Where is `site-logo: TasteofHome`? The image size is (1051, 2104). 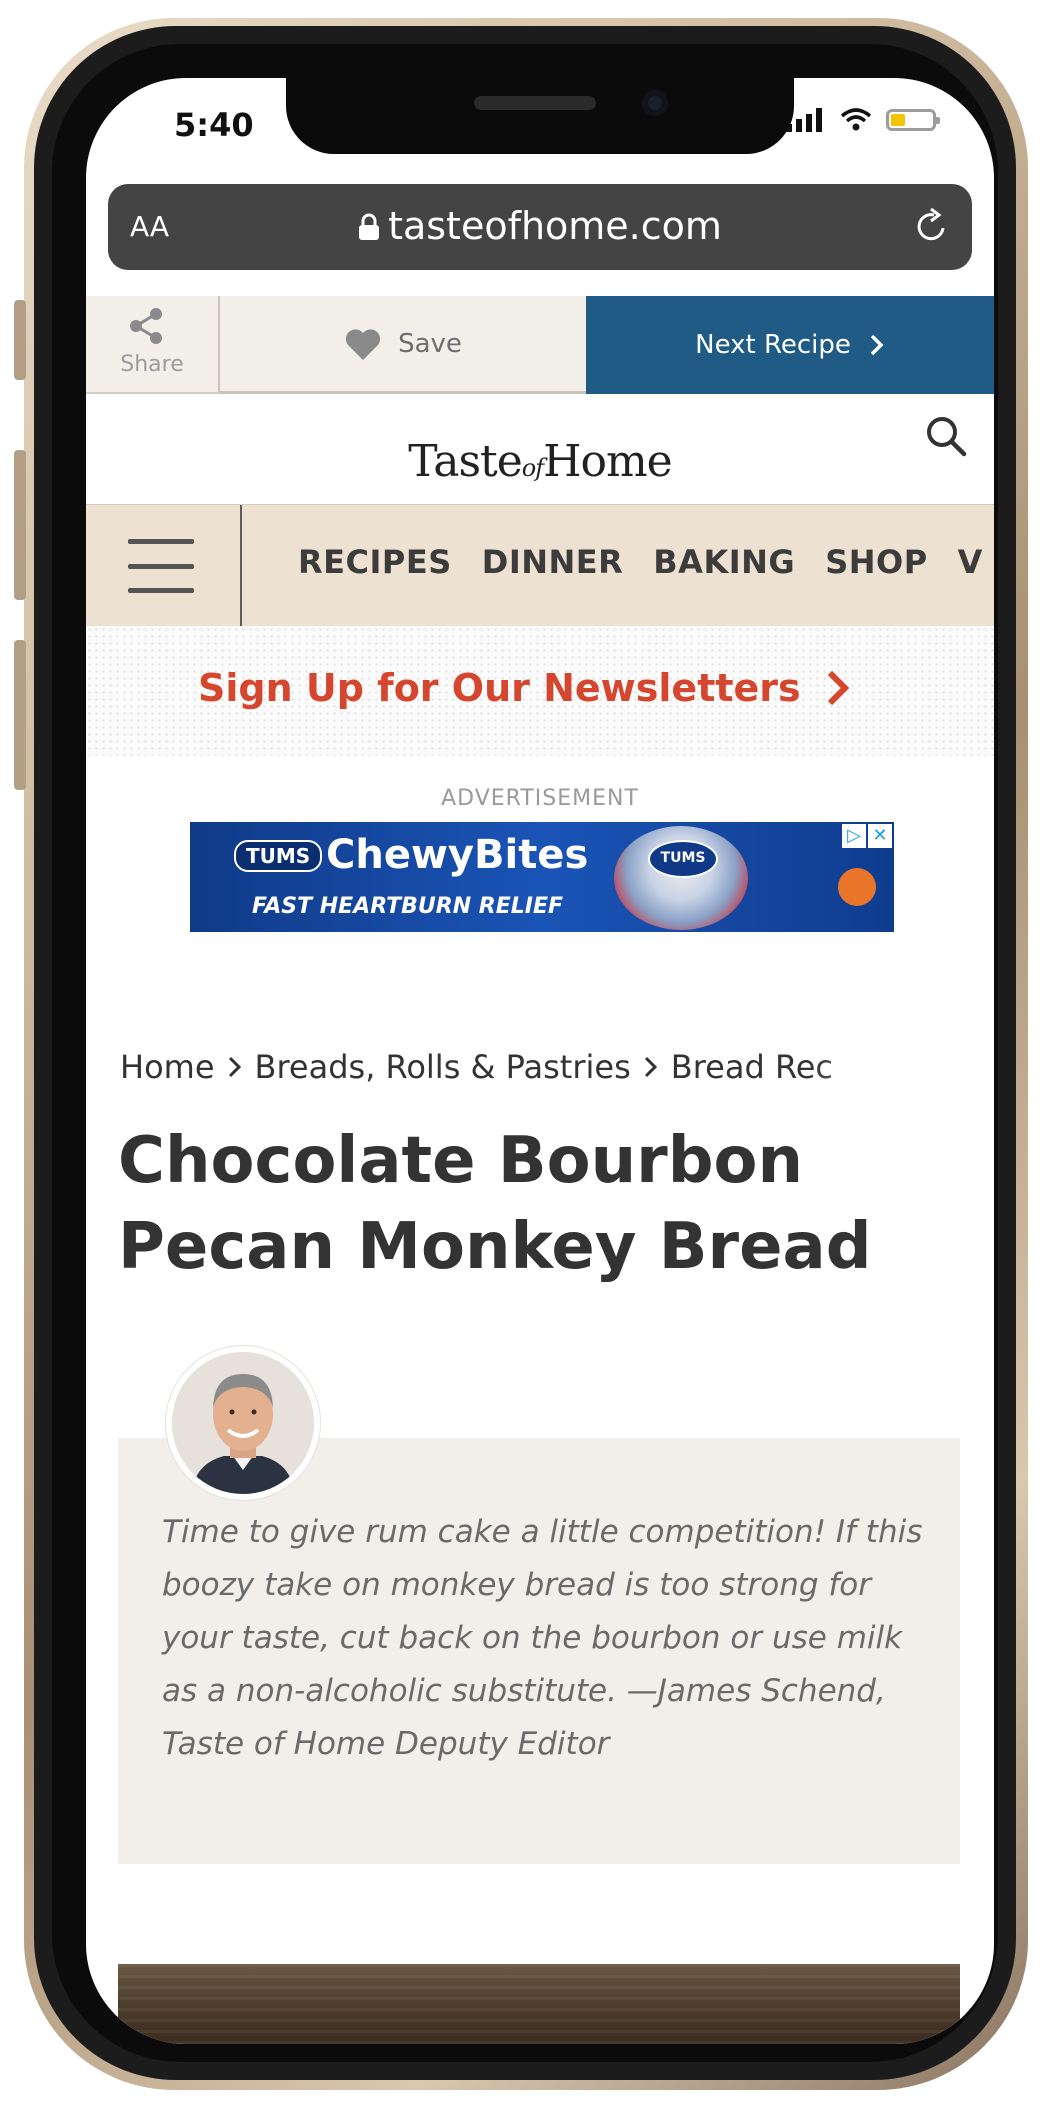
site-logo: TasteofHome is located at coordinates (540, 461).